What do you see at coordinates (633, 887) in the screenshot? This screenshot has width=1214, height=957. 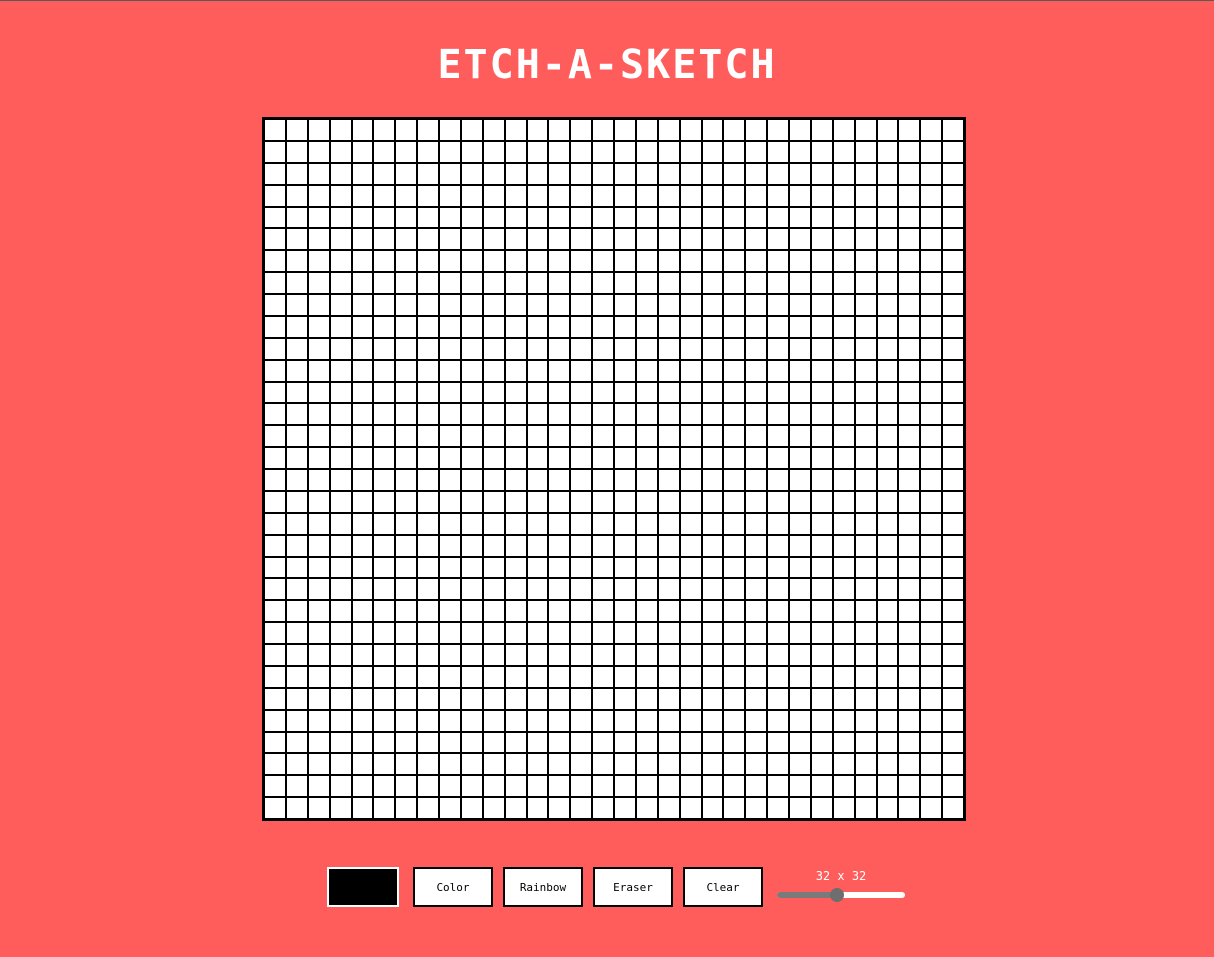 I see `eraser-button: Eraser` at bounding box center [633, 887].